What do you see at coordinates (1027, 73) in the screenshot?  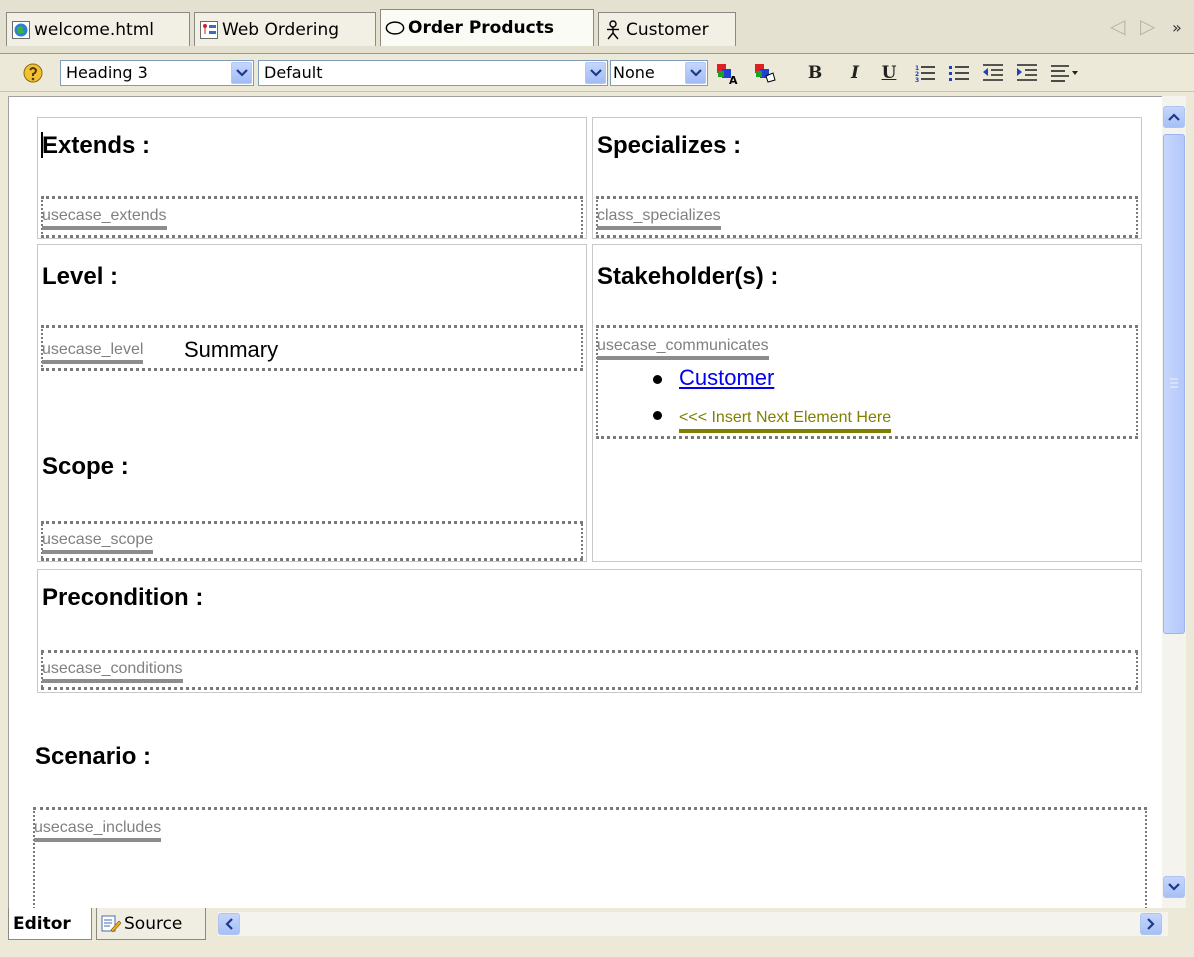 I see `indent-icon` at bounding box center [1027, 73].